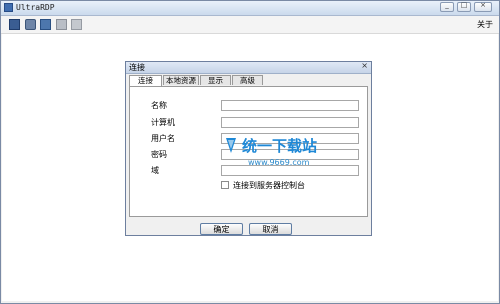  I want to click on name-label: 名称, so click(159, 105).